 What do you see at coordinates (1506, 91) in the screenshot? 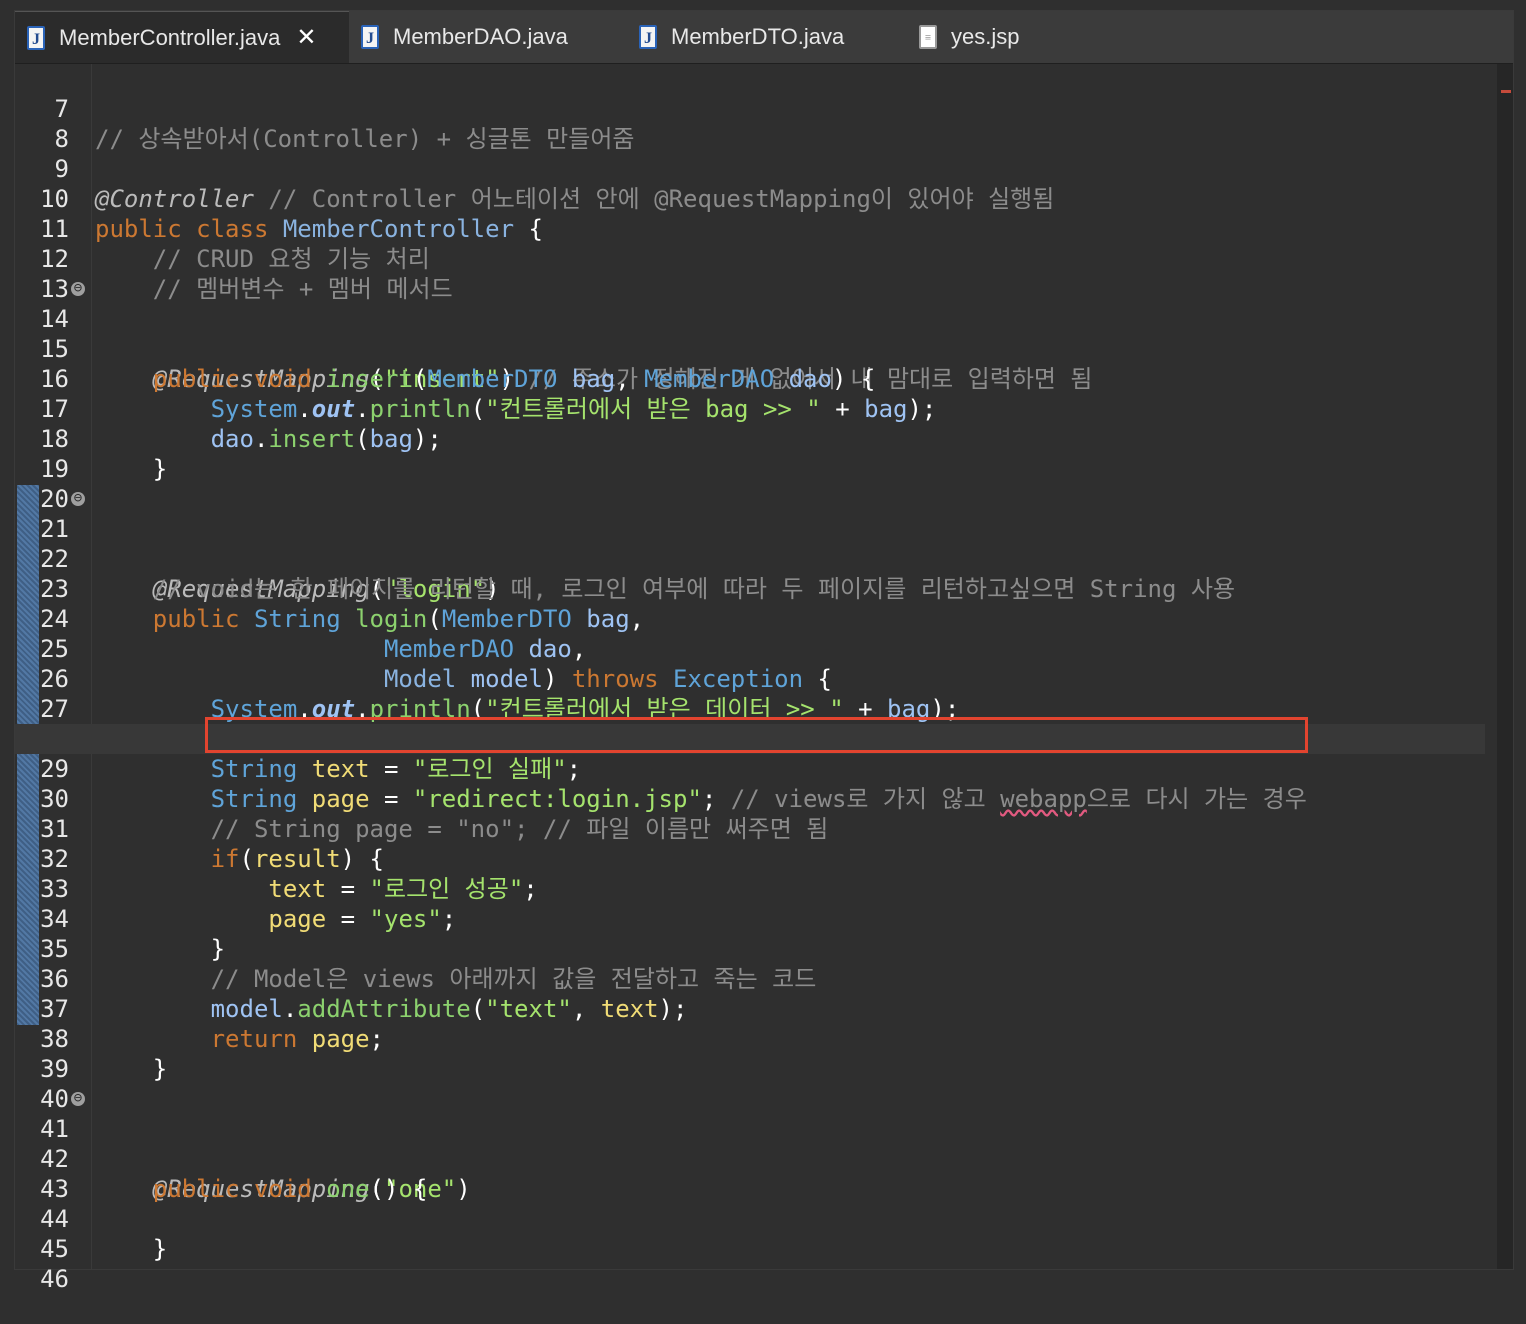
I see `ruler-marker` at bounding box center [1506, 91].